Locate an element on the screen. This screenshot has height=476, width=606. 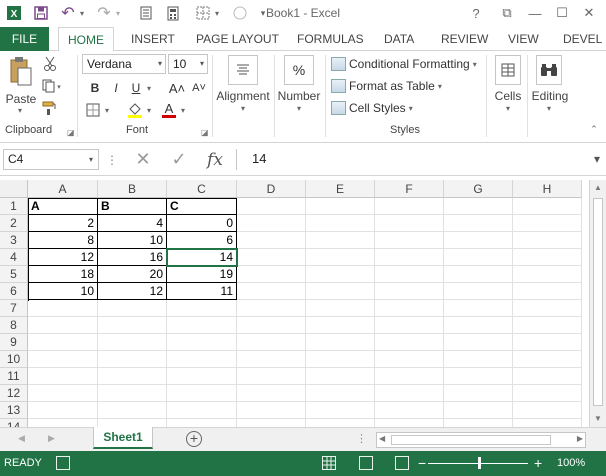
paste-dropdown-icon: ▾ is located at coordinates (20, 110).